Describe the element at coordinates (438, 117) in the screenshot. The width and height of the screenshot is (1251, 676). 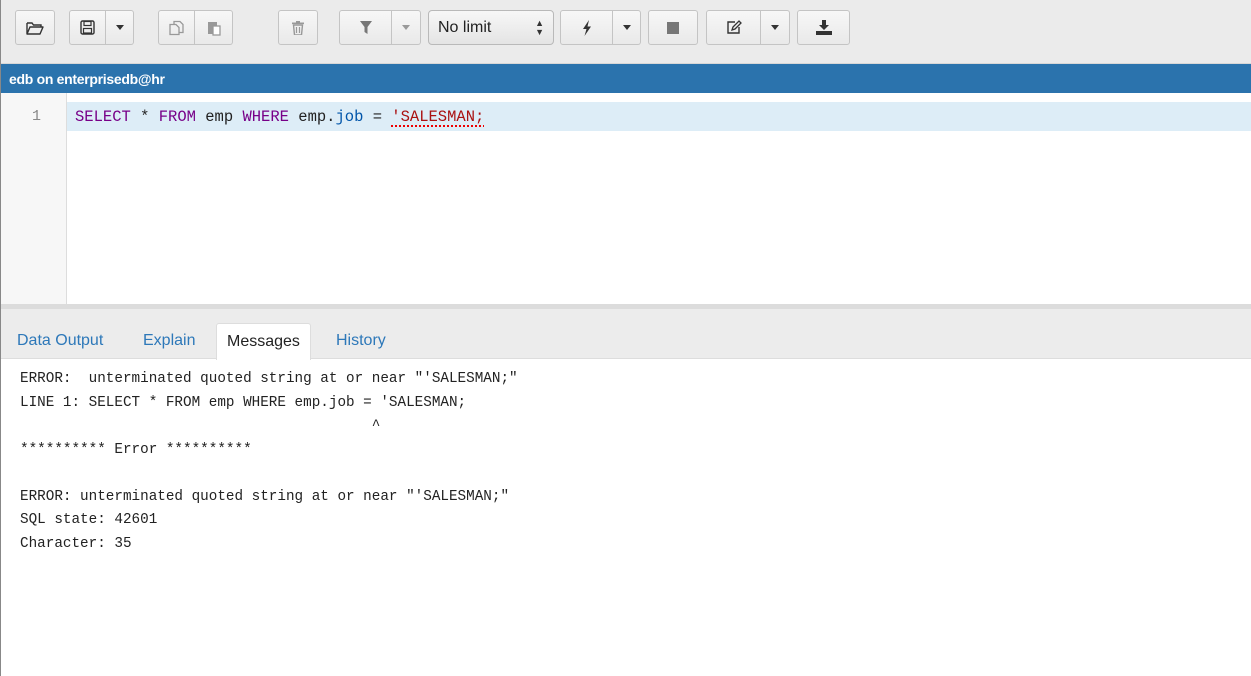
I see `string-literal-token: 'SALESMAN;` at that location.